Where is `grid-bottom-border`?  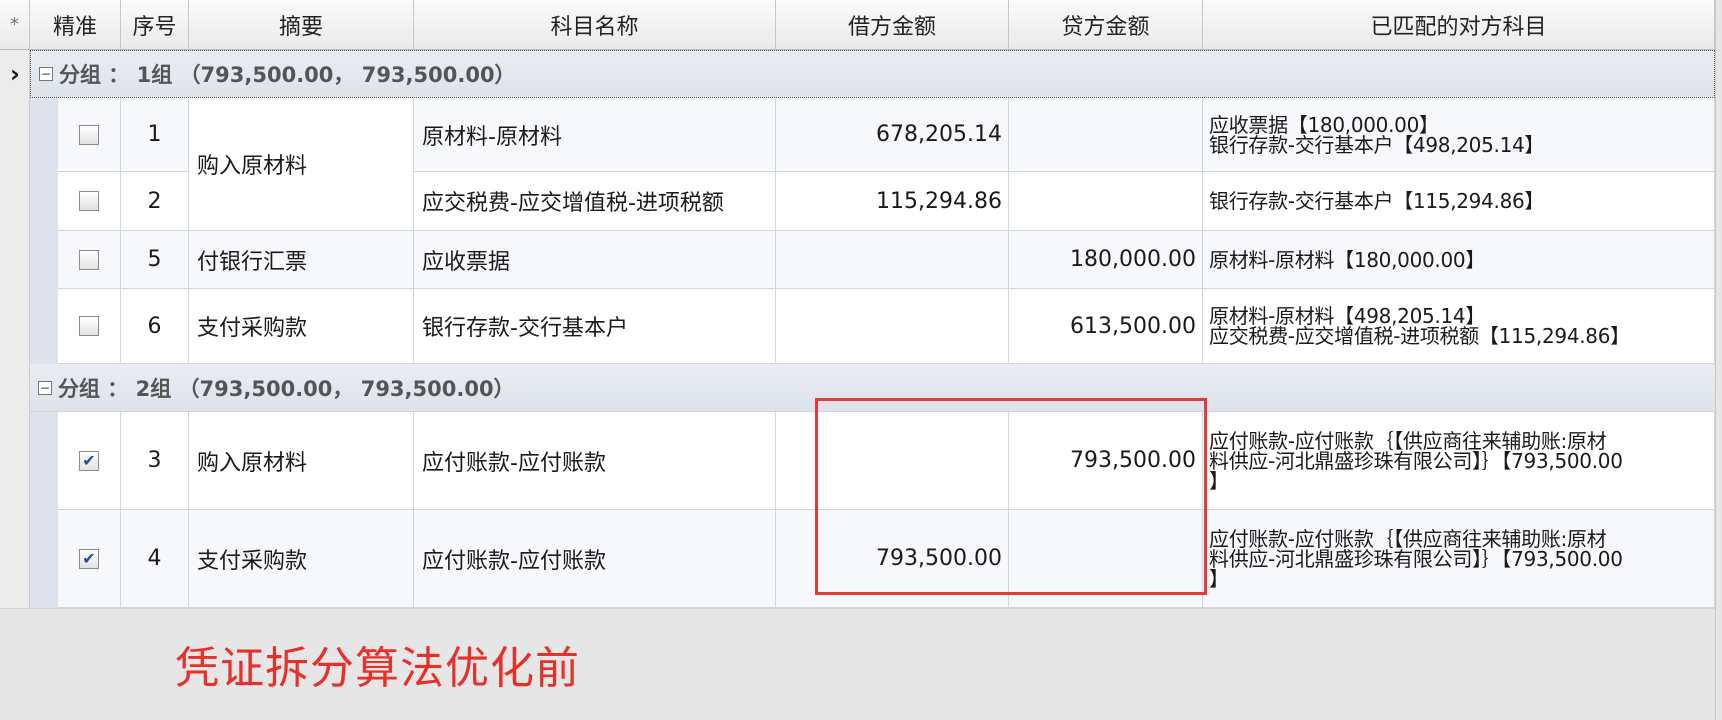 grid-bottom-border is located at coordinates (857, 608).